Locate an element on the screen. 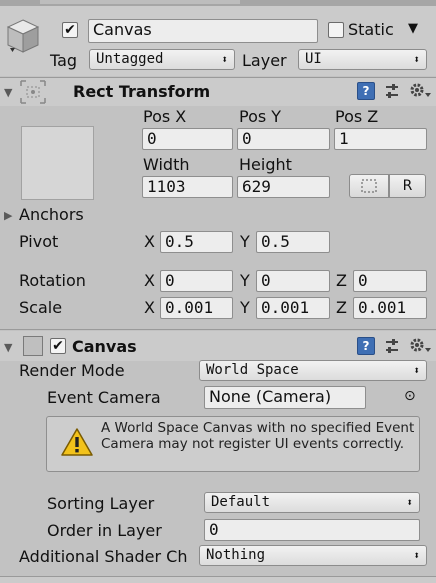  width-field: 1103 is located at coordinates (187, 187).